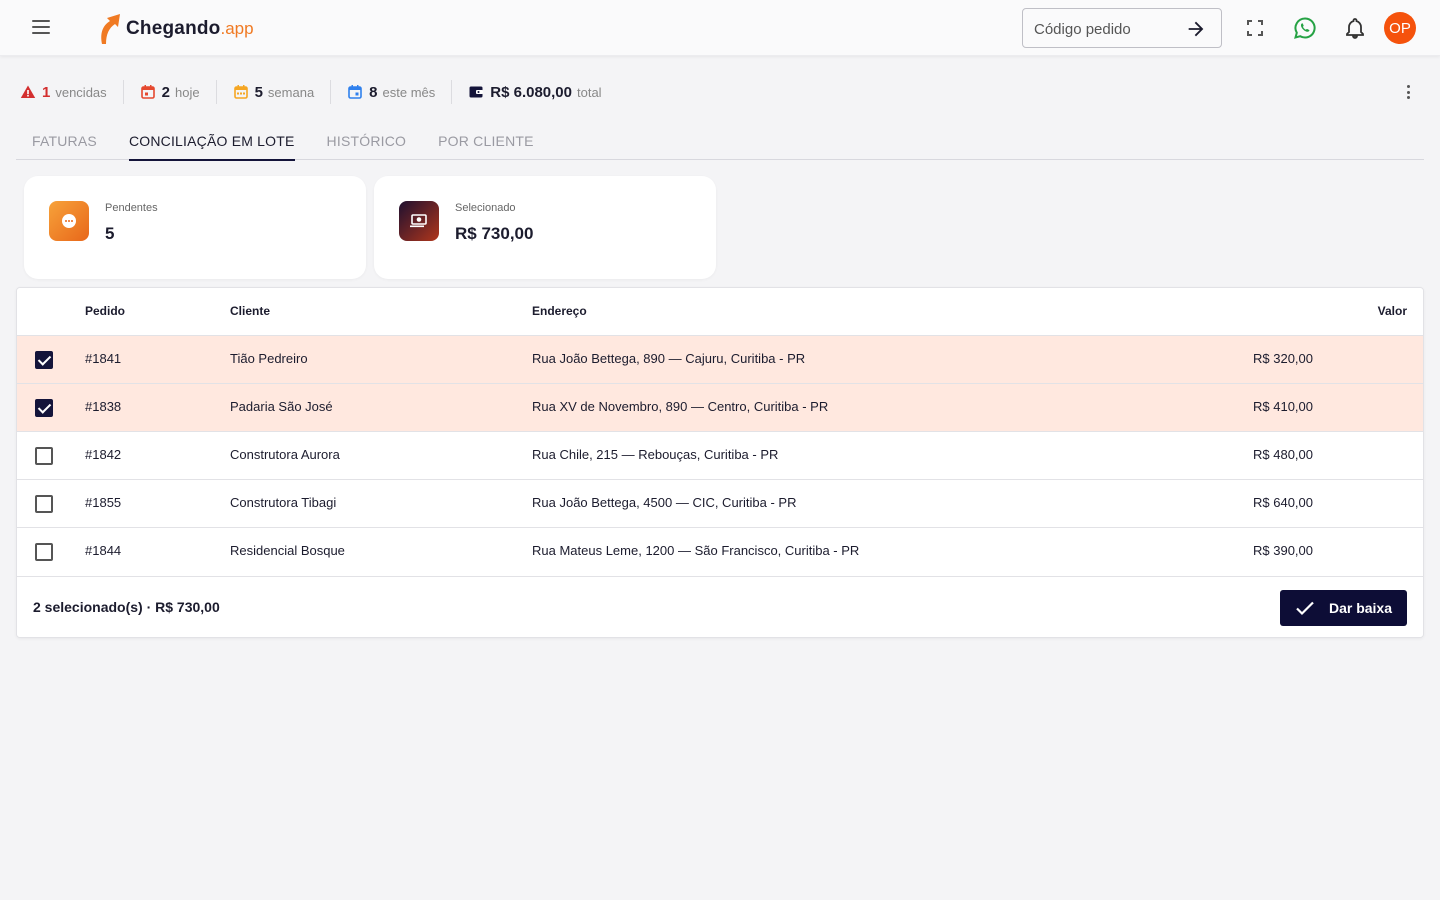  What do you see at coordinates (1408, 92) in the screenshot?
I see `more-vert-icon` at bounding box center [1408, 92].